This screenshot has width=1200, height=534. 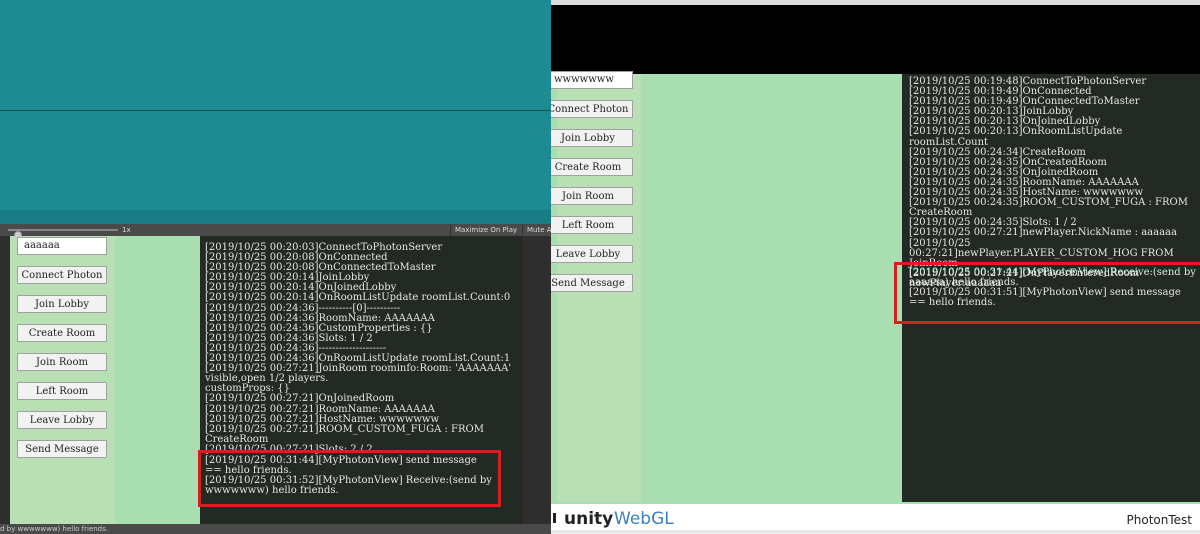 What do you see at coordinates (126, 230) in the screenshot?
I see `scale-label: 1x` at bounding box center [126, 230].